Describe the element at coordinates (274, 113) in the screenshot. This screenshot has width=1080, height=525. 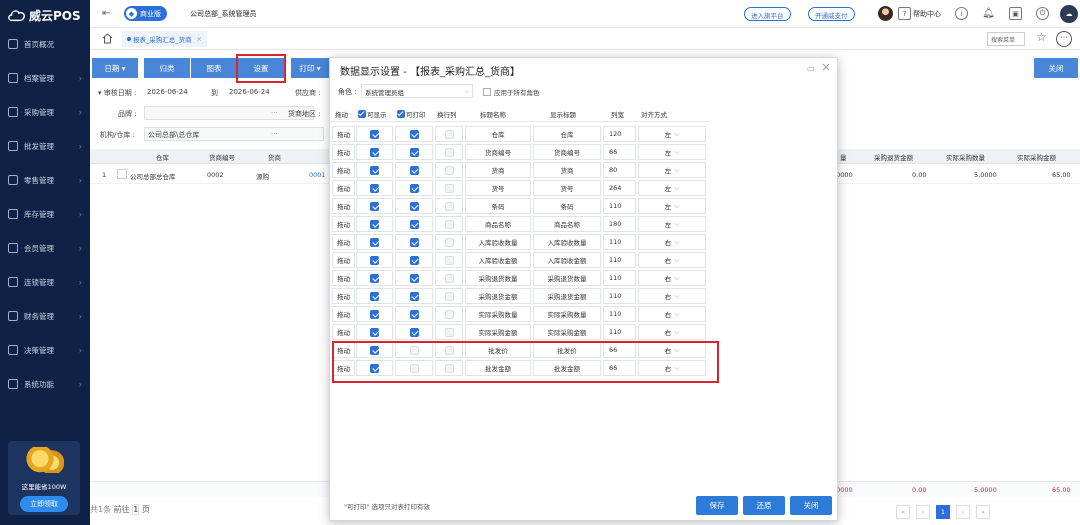
I see `brand-picker-icon: ···` at that location.